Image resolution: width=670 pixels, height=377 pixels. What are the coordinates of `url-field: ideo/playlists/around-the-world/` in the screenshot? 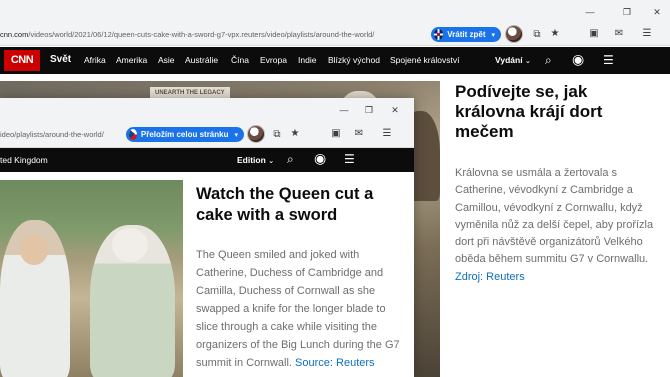 It's located at (52, 134).